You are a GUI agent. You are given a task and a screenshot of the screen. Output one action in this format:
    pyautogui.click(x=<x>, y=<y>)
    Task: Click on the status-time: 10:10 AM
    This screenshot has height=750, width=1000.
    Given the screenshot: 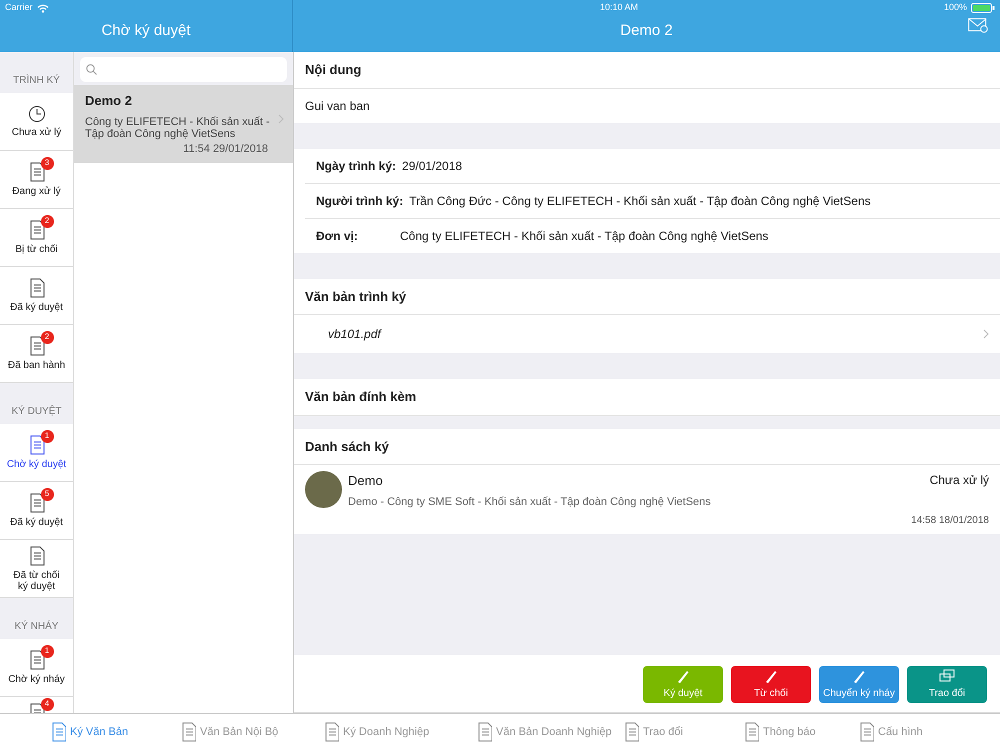 What is the action you would take?
    pyautogui.click(x=619, y=7)
    